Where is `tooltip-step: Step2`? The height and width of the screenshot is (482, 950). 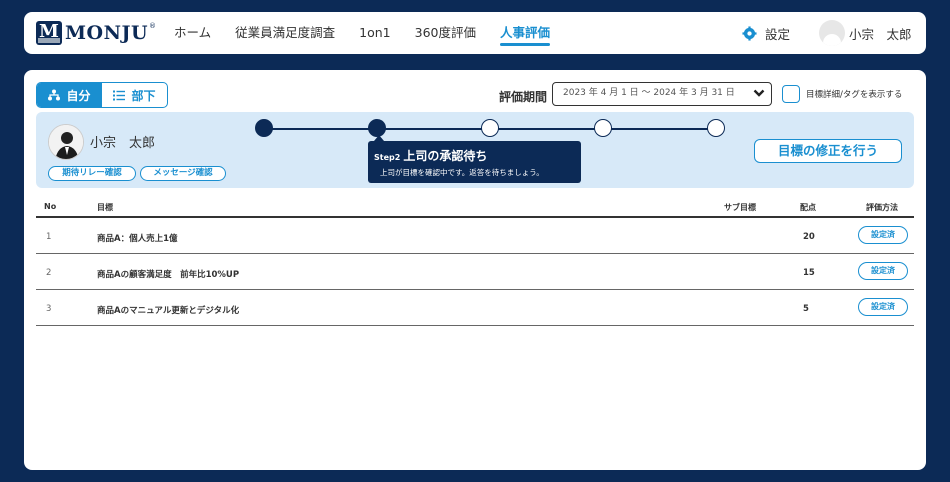
tooltip-step: Step2 is located at coordinates (387, 157).